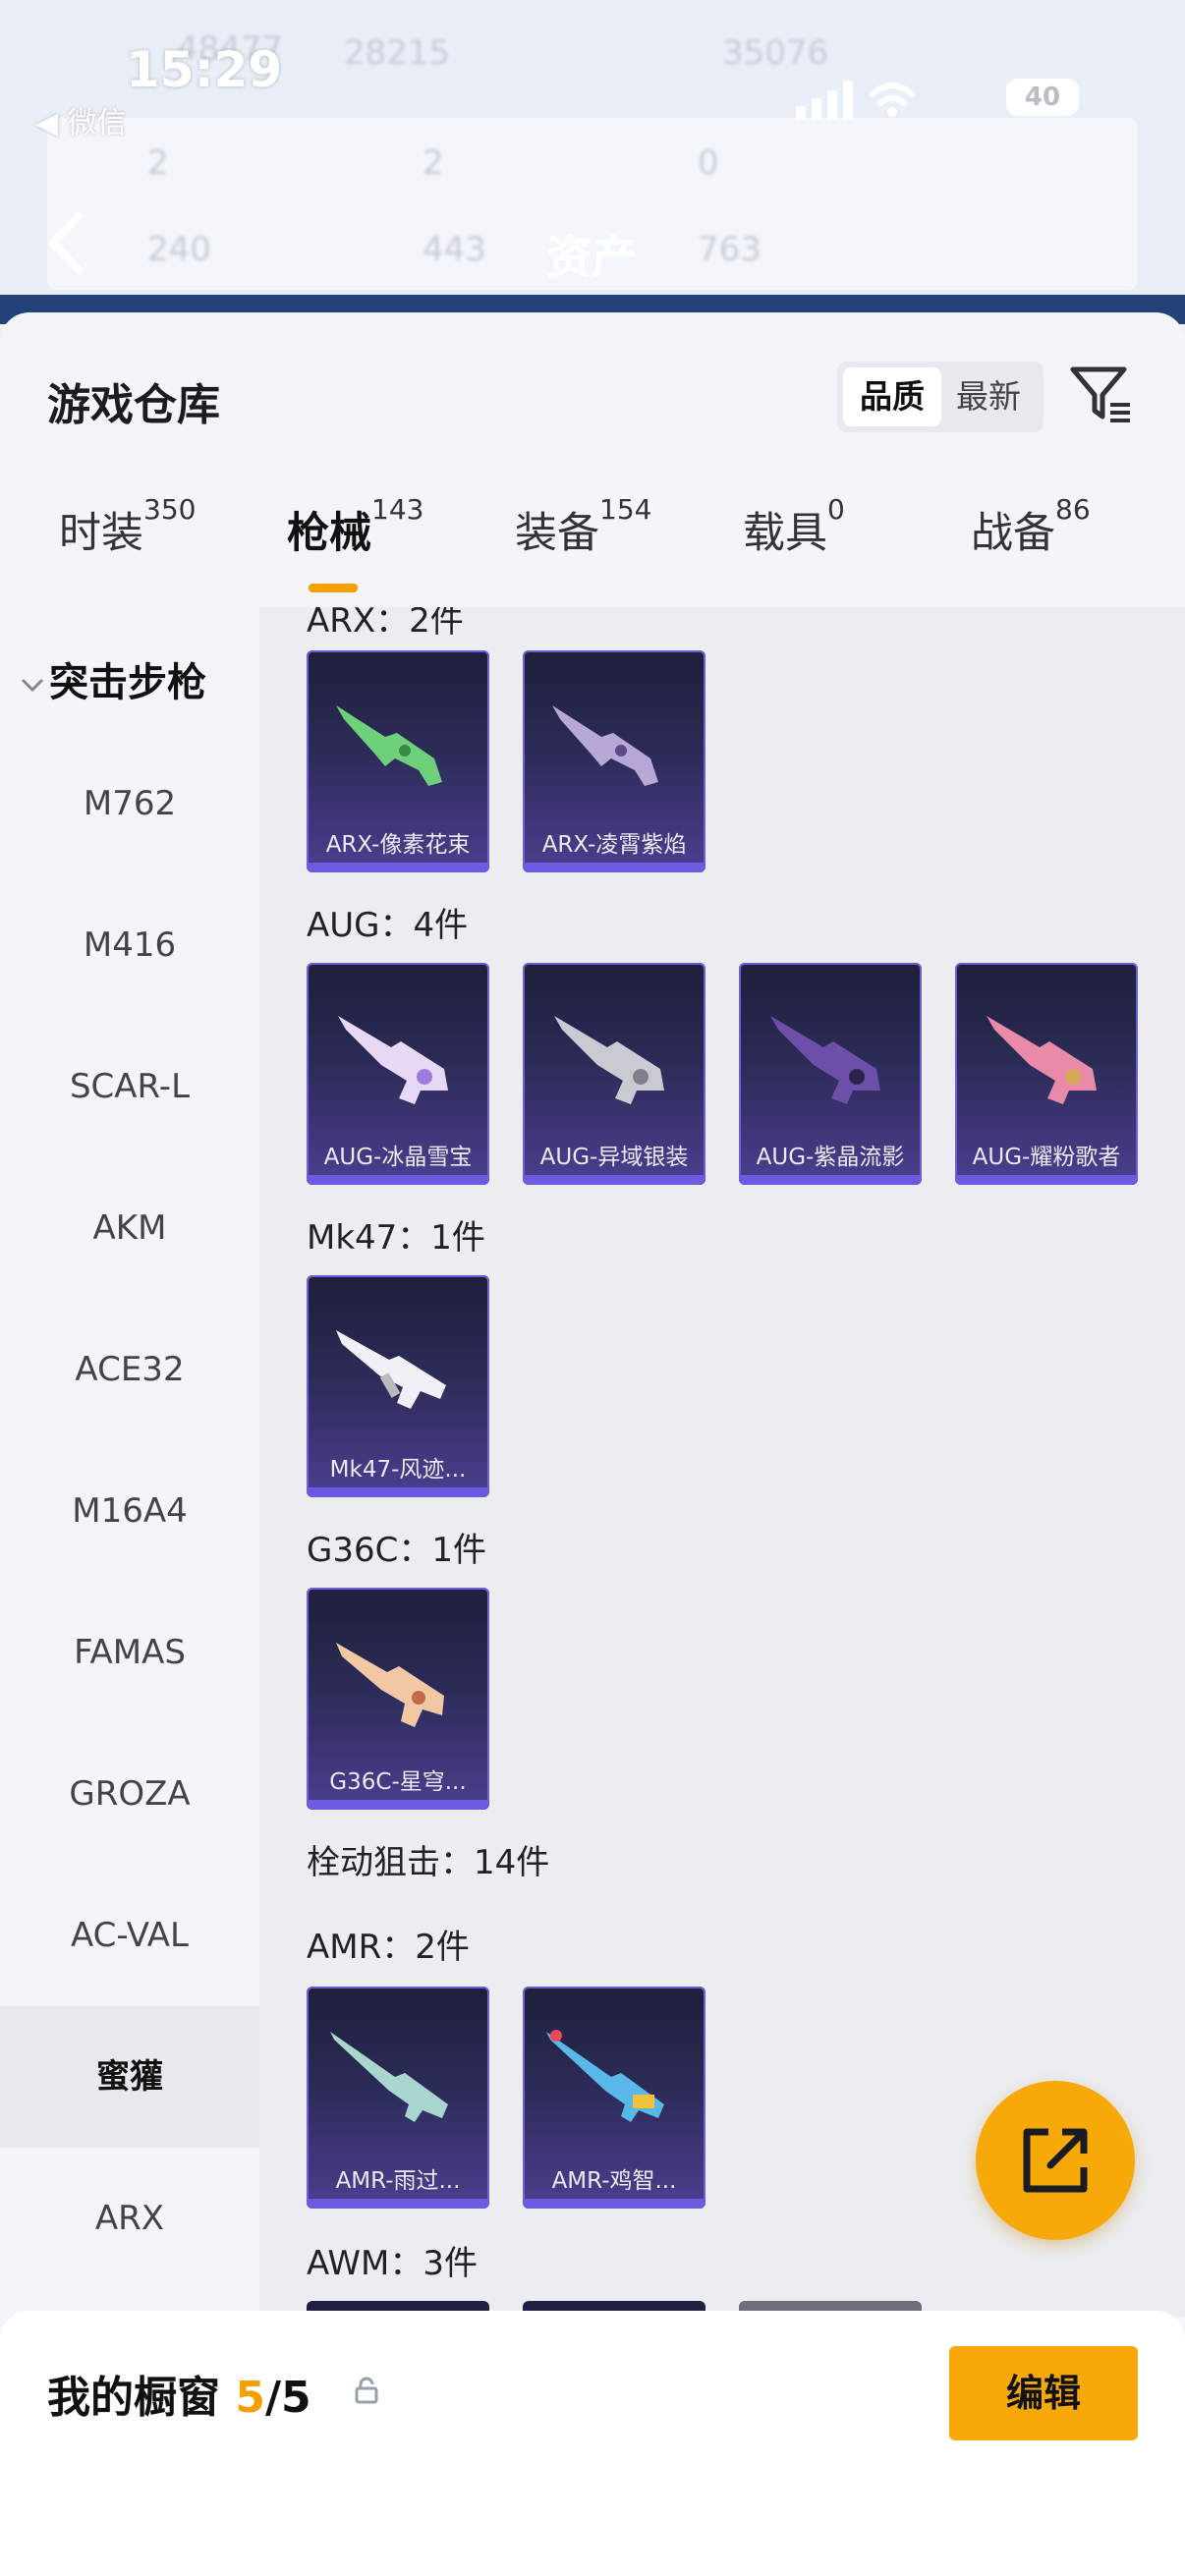 This screenshot has width=1185, height=2576. I want to click on sidebar-item-ace32: ACE32, so click(130, 1369).